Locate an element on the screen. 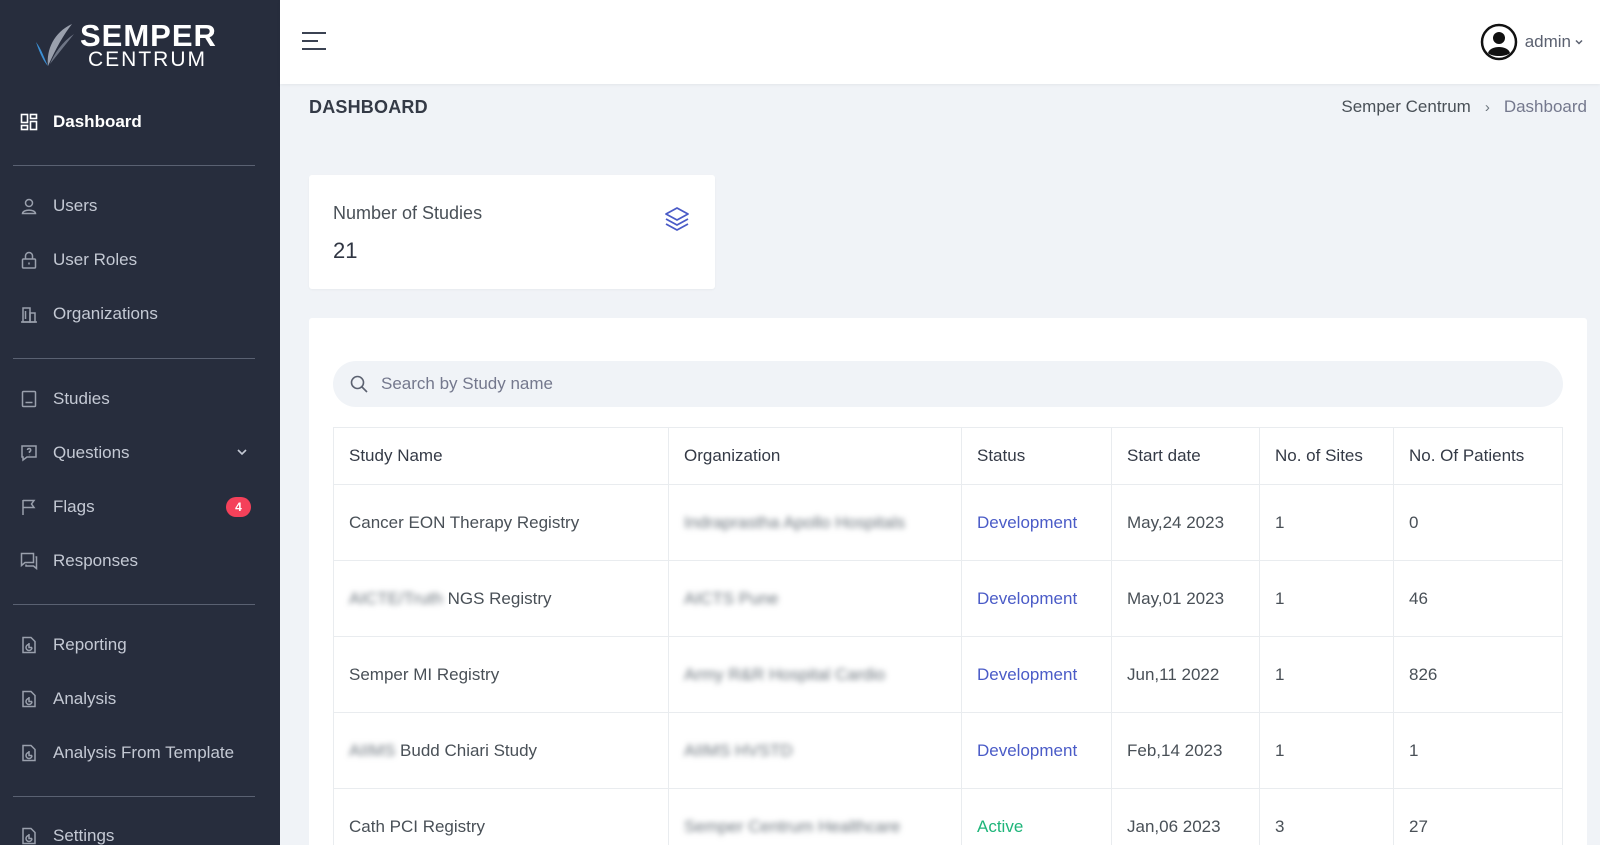 This screenshot has width=1600, height=845. study-name: Cancer EON Therapy Registry is located at coordinates (464, 522).